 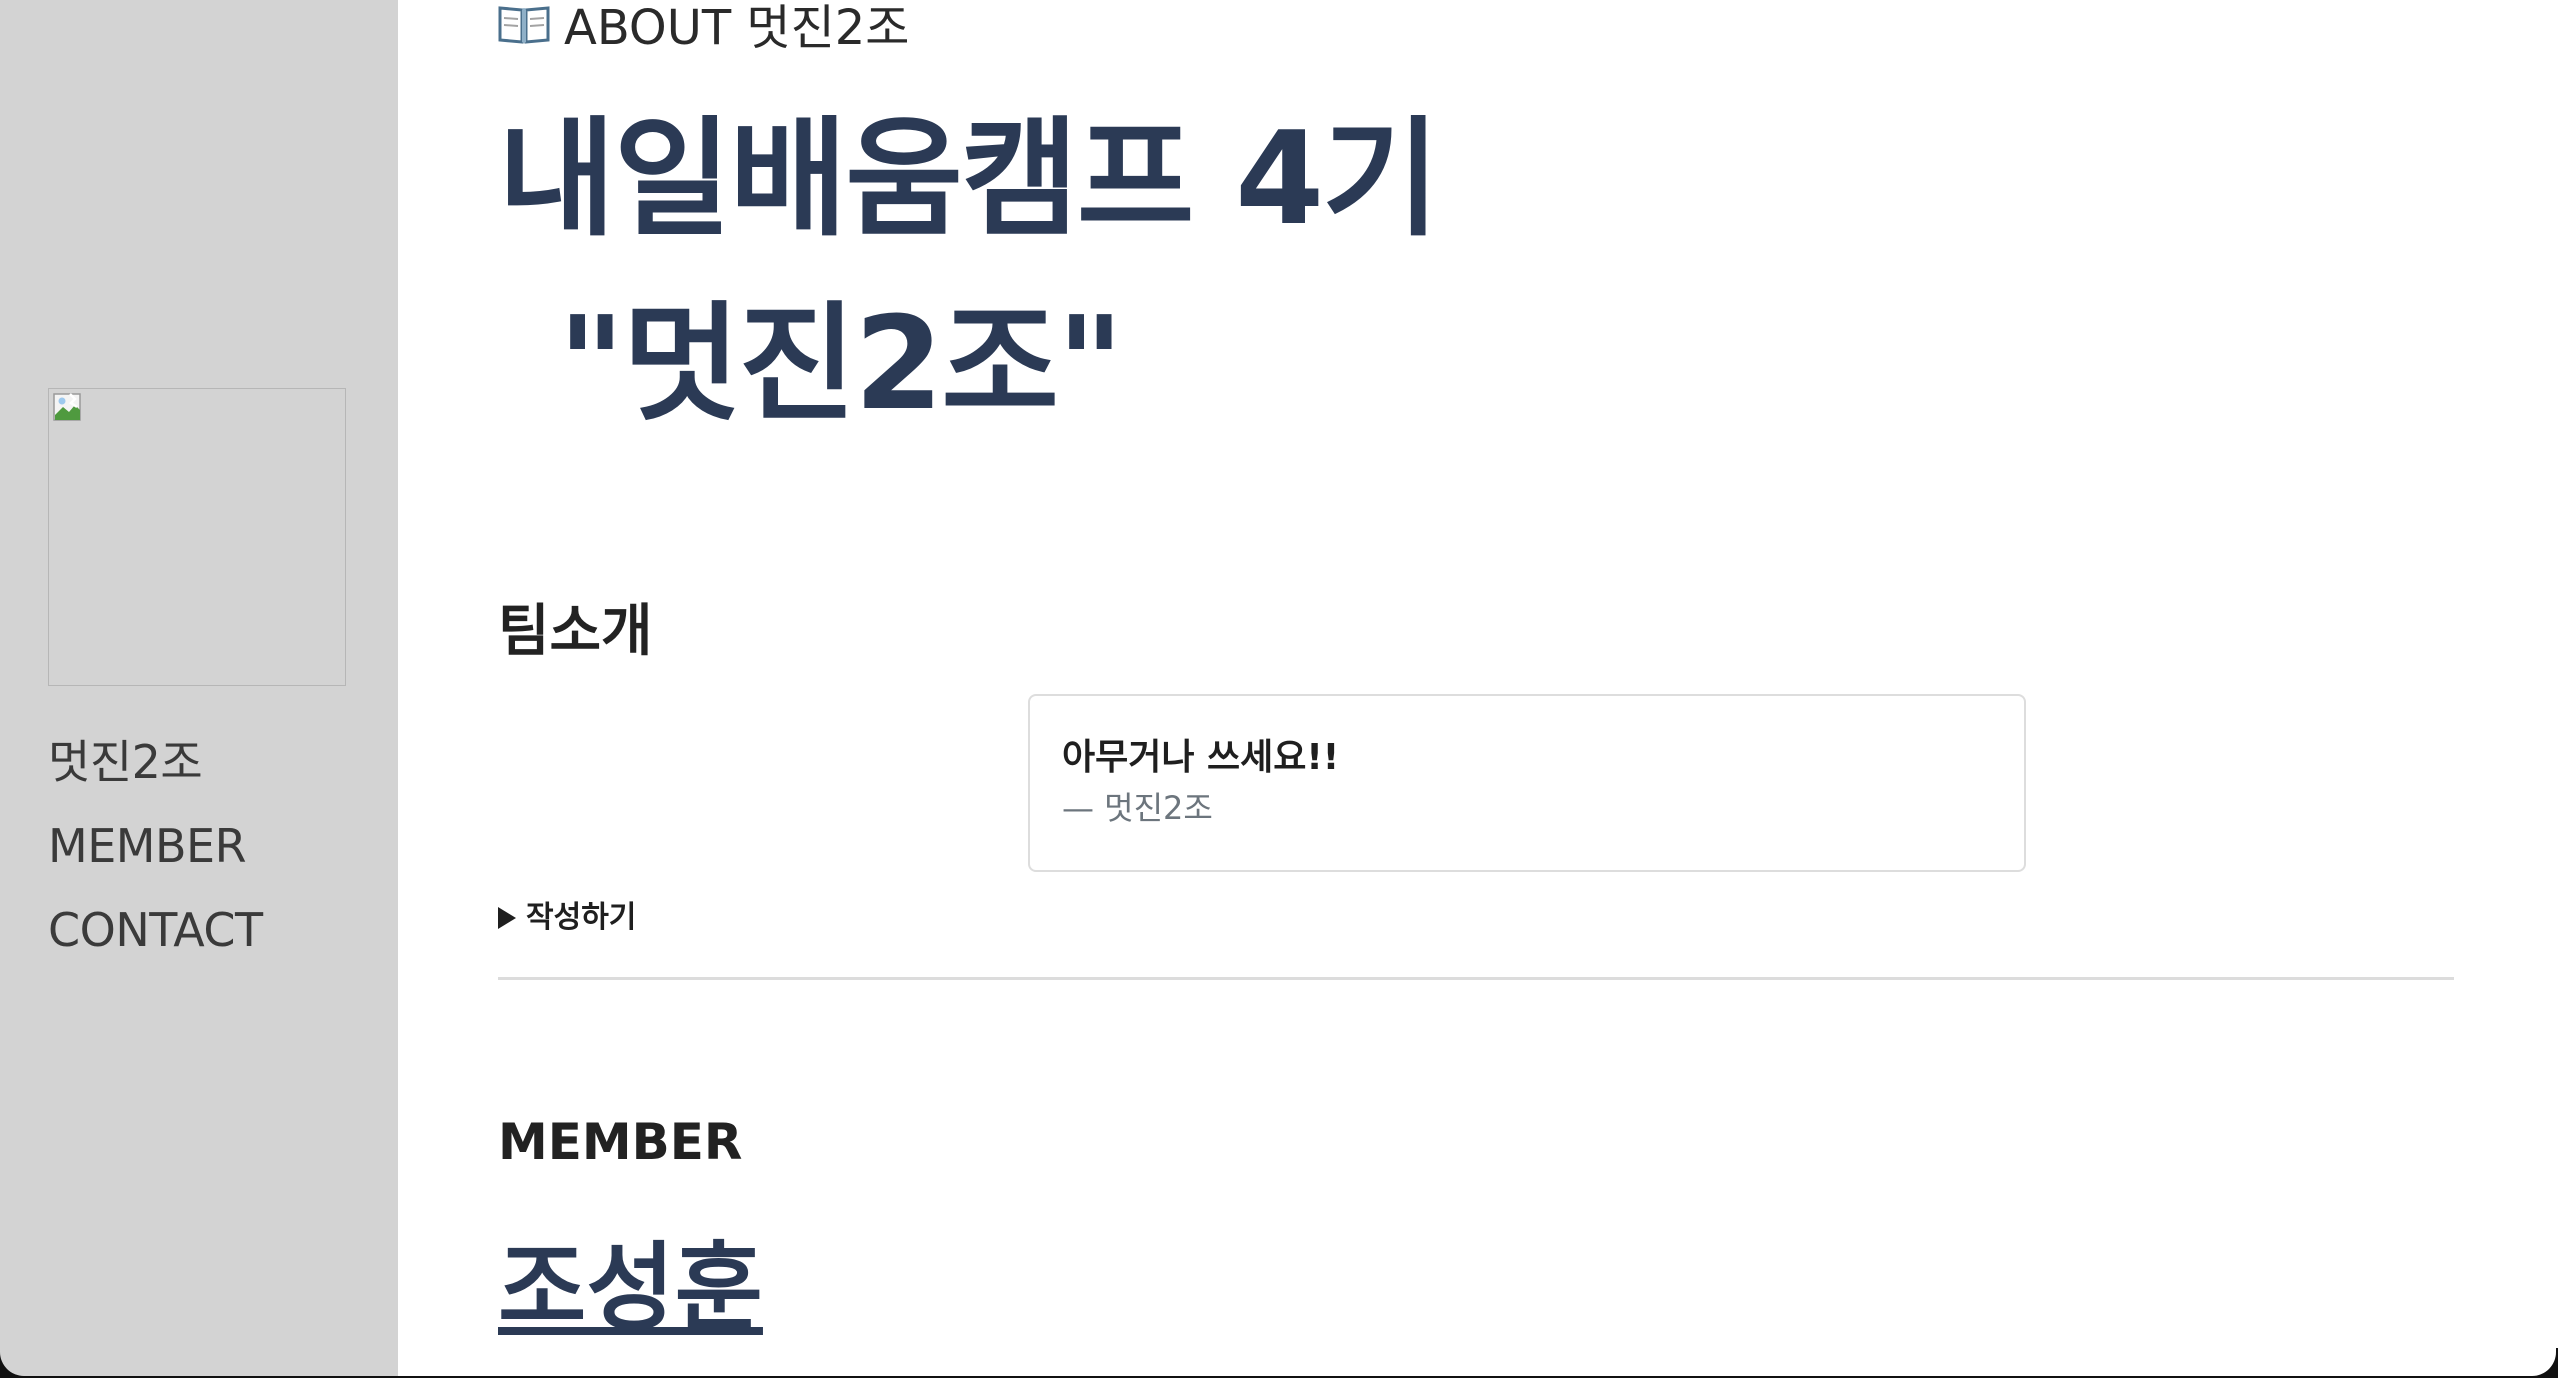 I want to click on hero-title-line1: 내일배움캠프 4기, so click(x=969, y=179).